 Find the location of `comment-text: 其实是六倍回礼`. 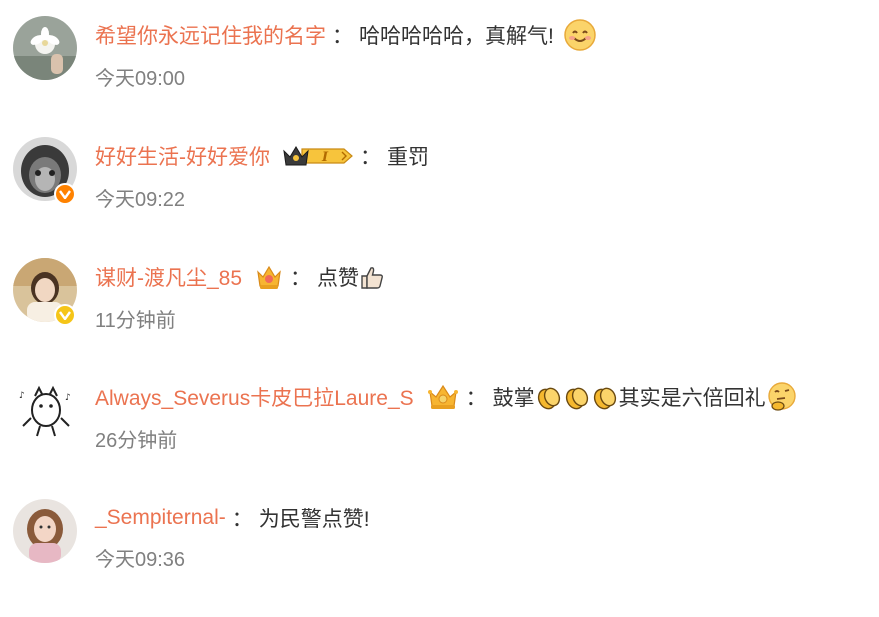

comment-text: 其实是六倍回礼 is located at coordinates (692, 398).